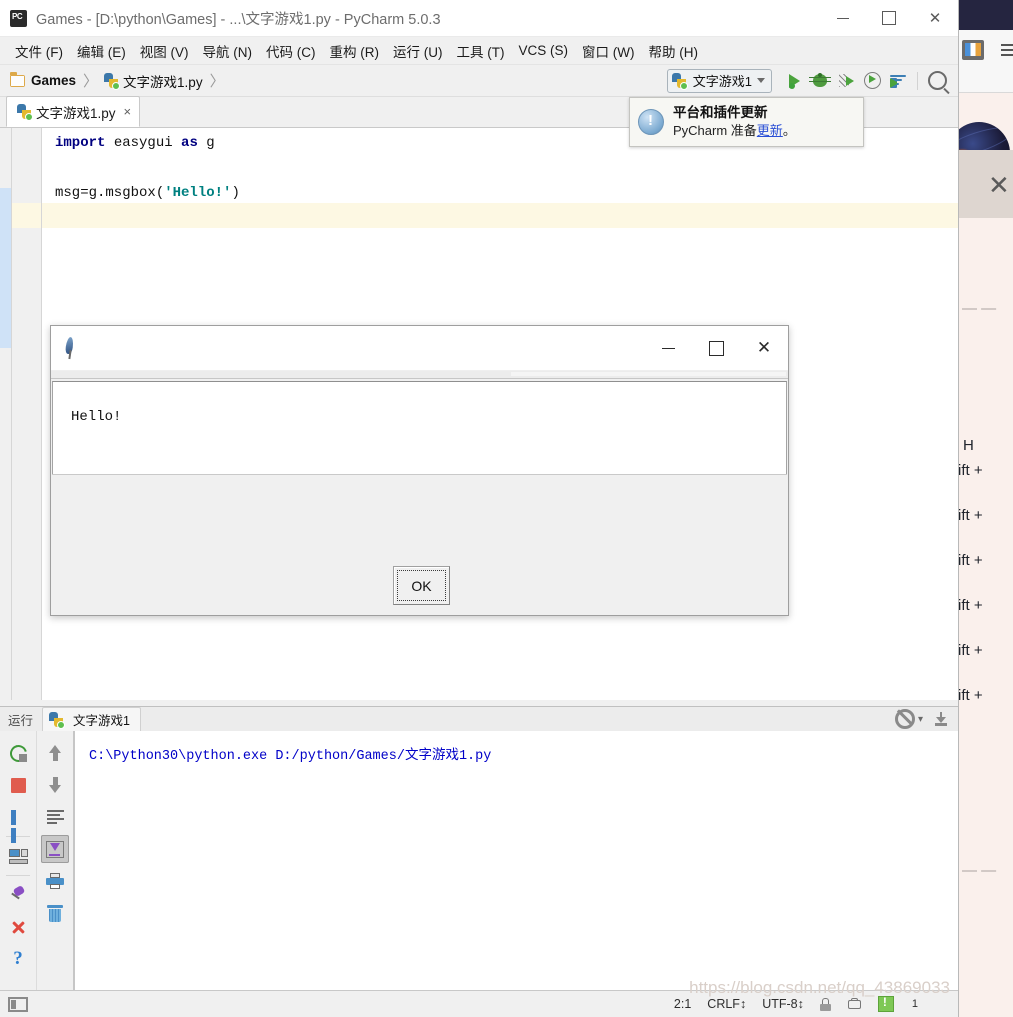 The height and width of the screenshot is (1017, 1013). I want to click on help-button: ?, so click(18, 959).